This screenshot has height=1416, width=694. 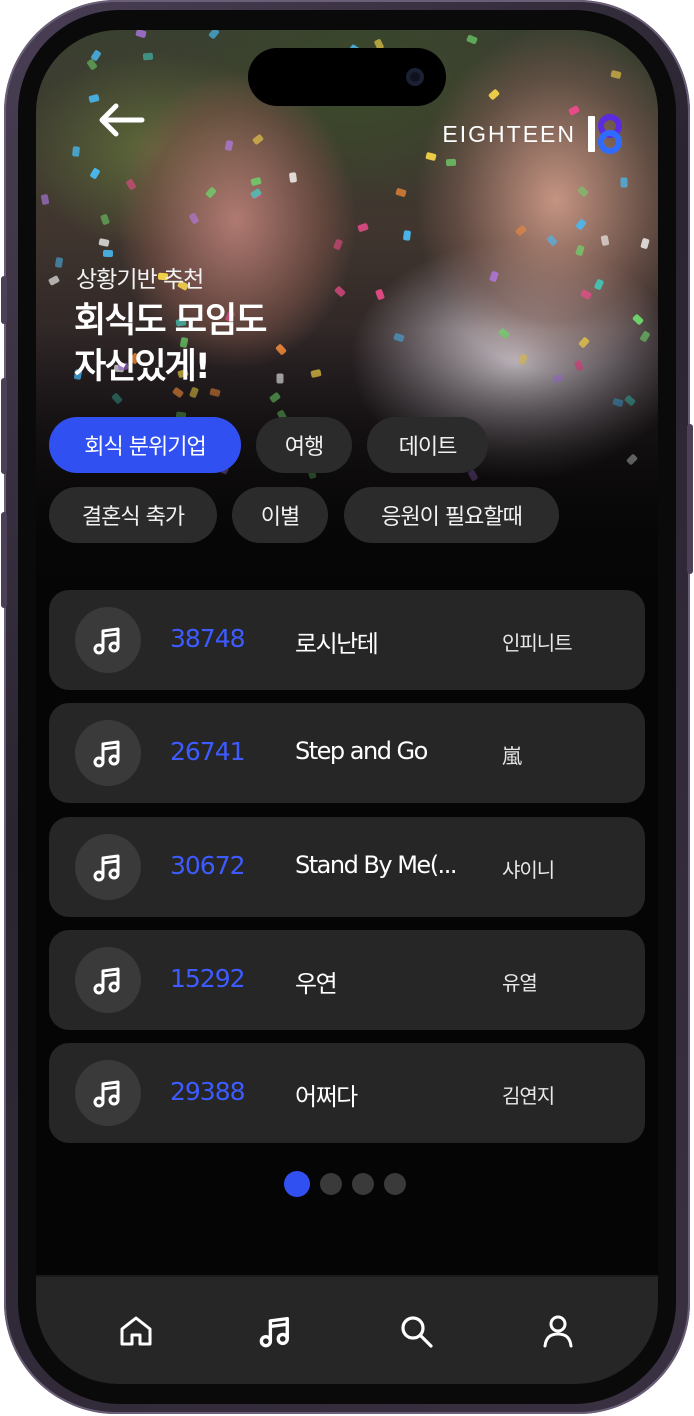 I want to click on brand-logo: EIGHTEEN, so click(x=532, y=134).